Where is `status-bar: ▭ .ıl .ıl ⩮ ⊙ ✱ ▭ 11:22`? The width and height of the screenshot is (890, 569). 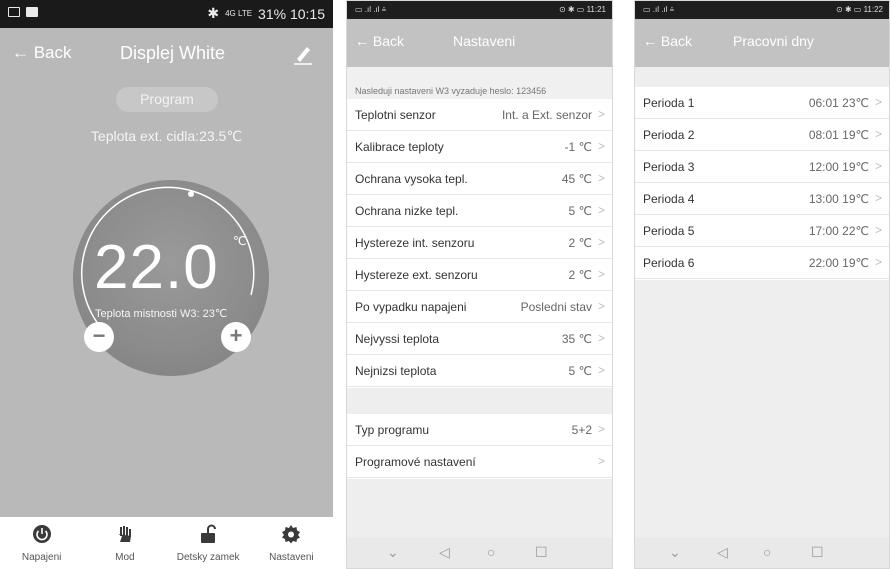
status-bar: ▭ .ıl .ıl ⩮ ⊙ ✱ ▭ 11:22 is located at coordinates (762, 10).